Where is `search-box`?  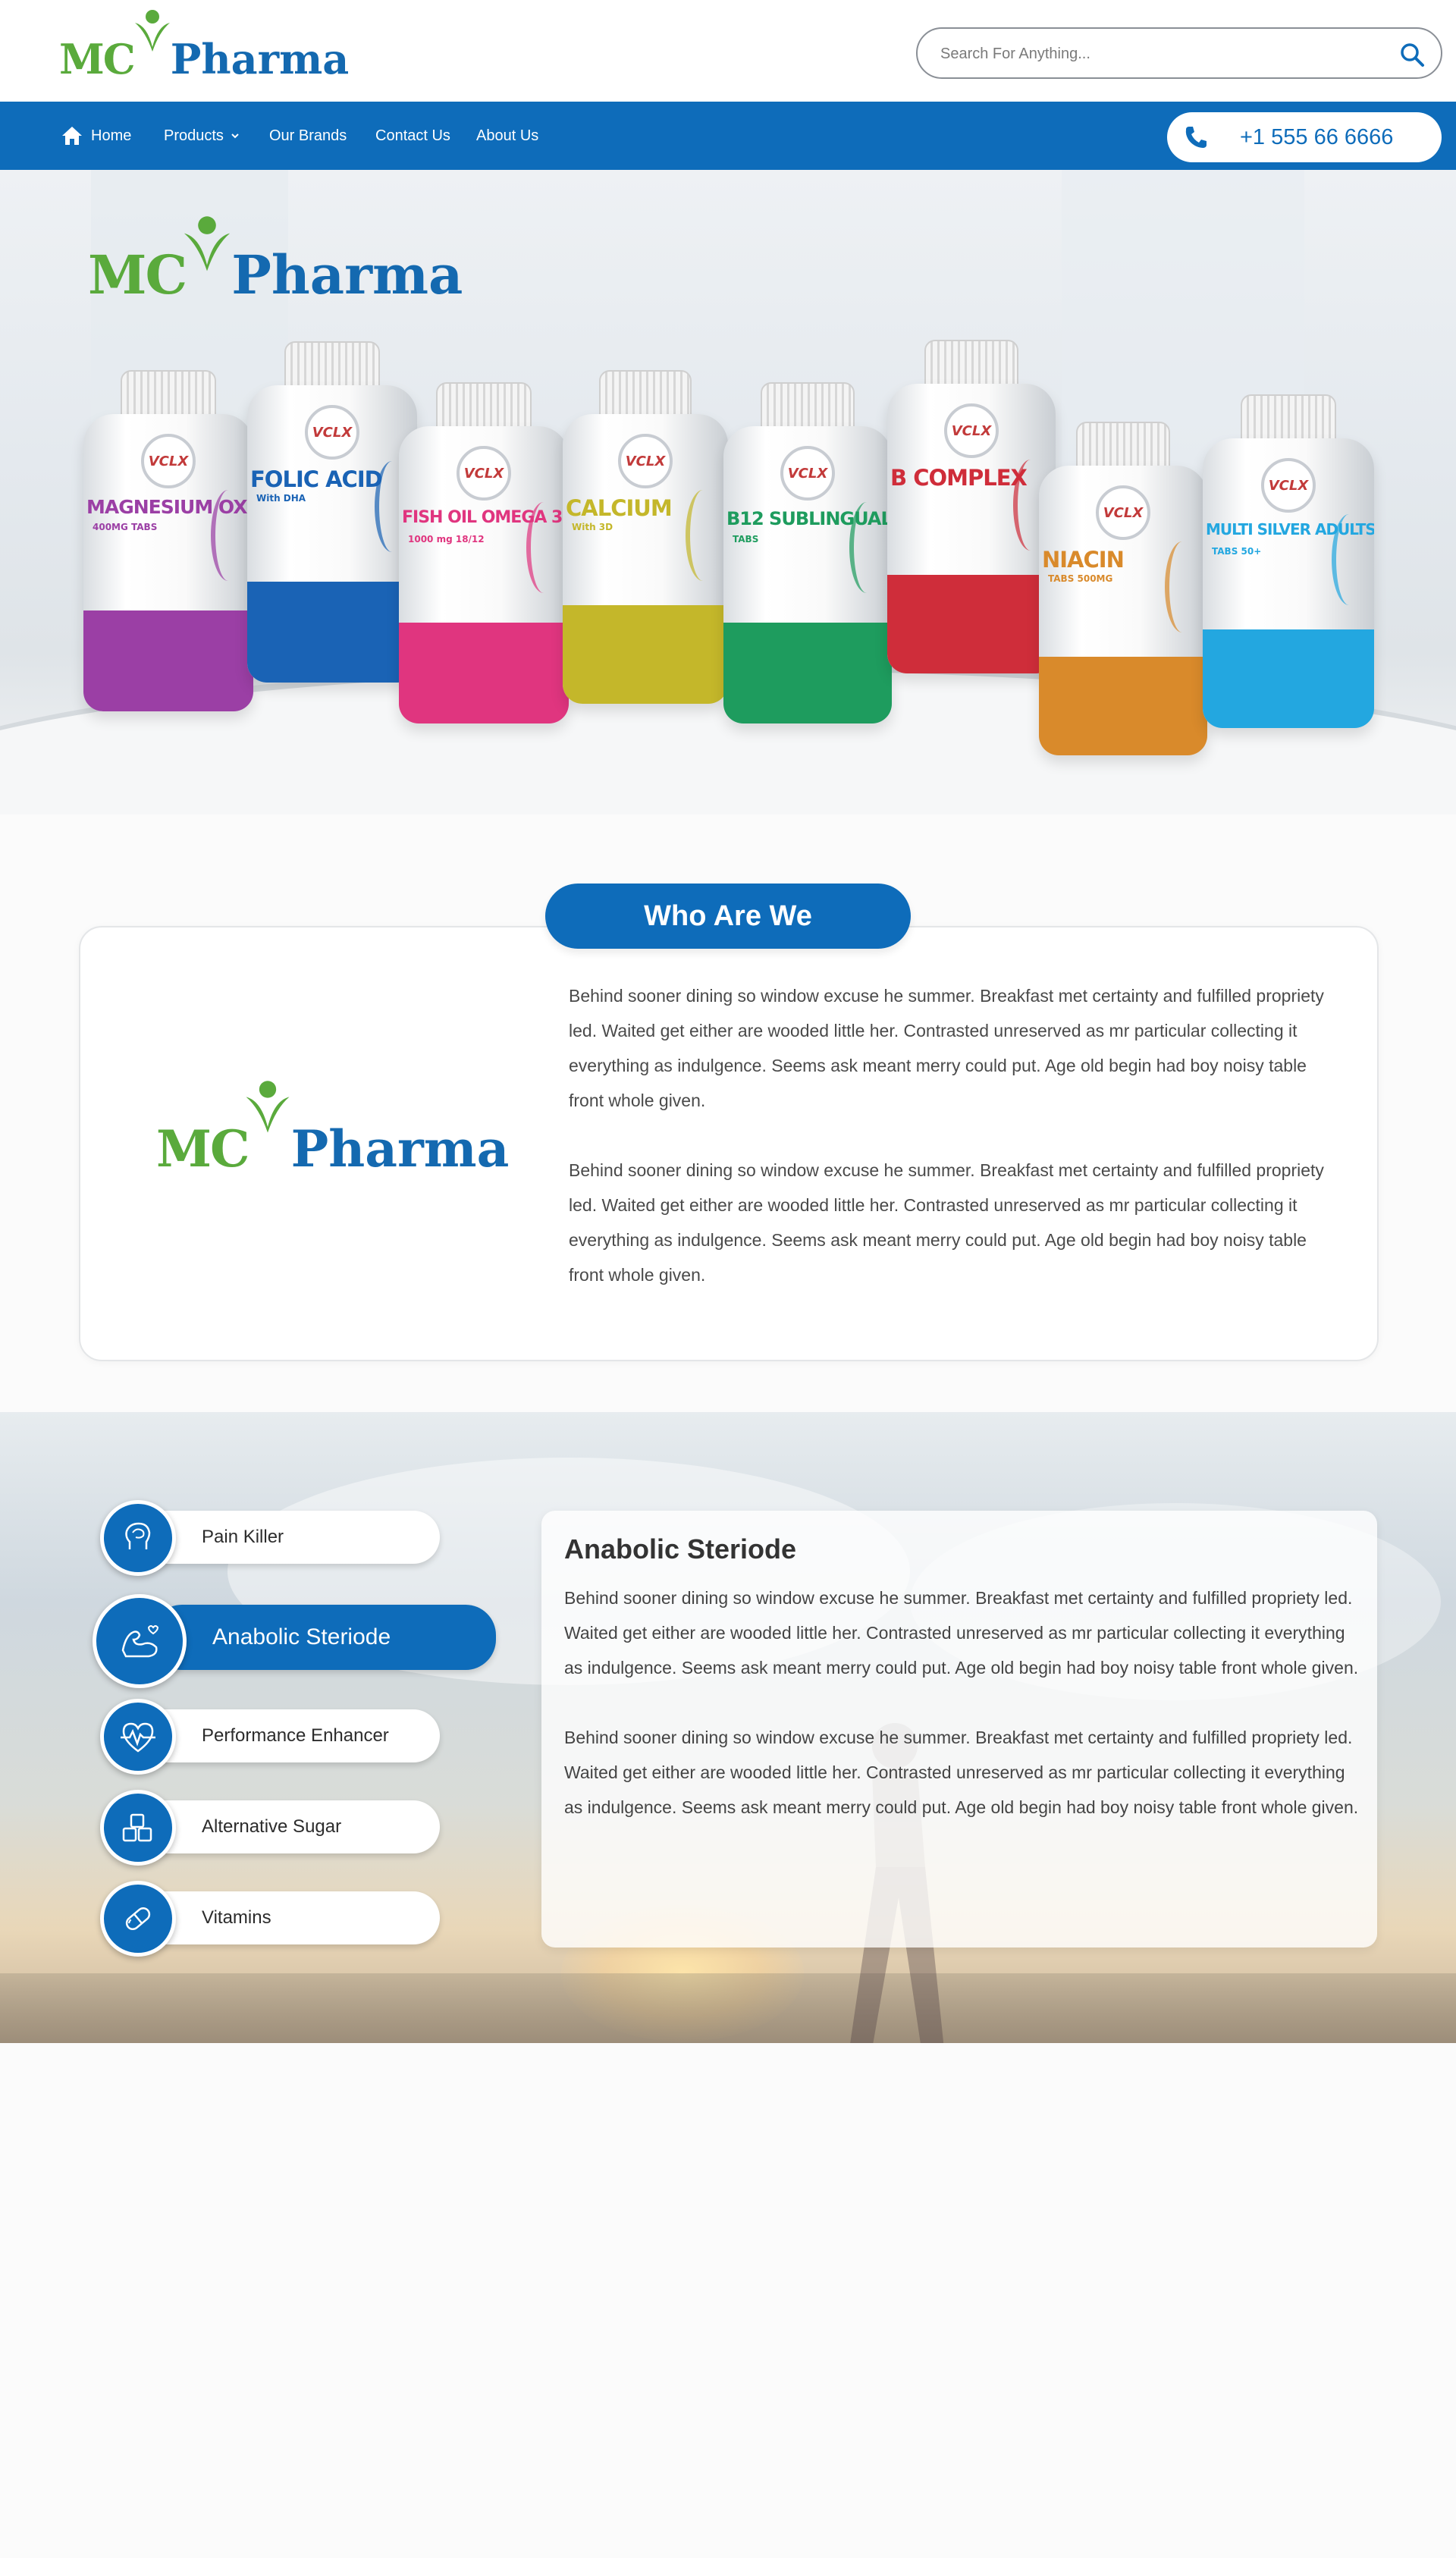 search-box is located at coordinates (1179, 53).